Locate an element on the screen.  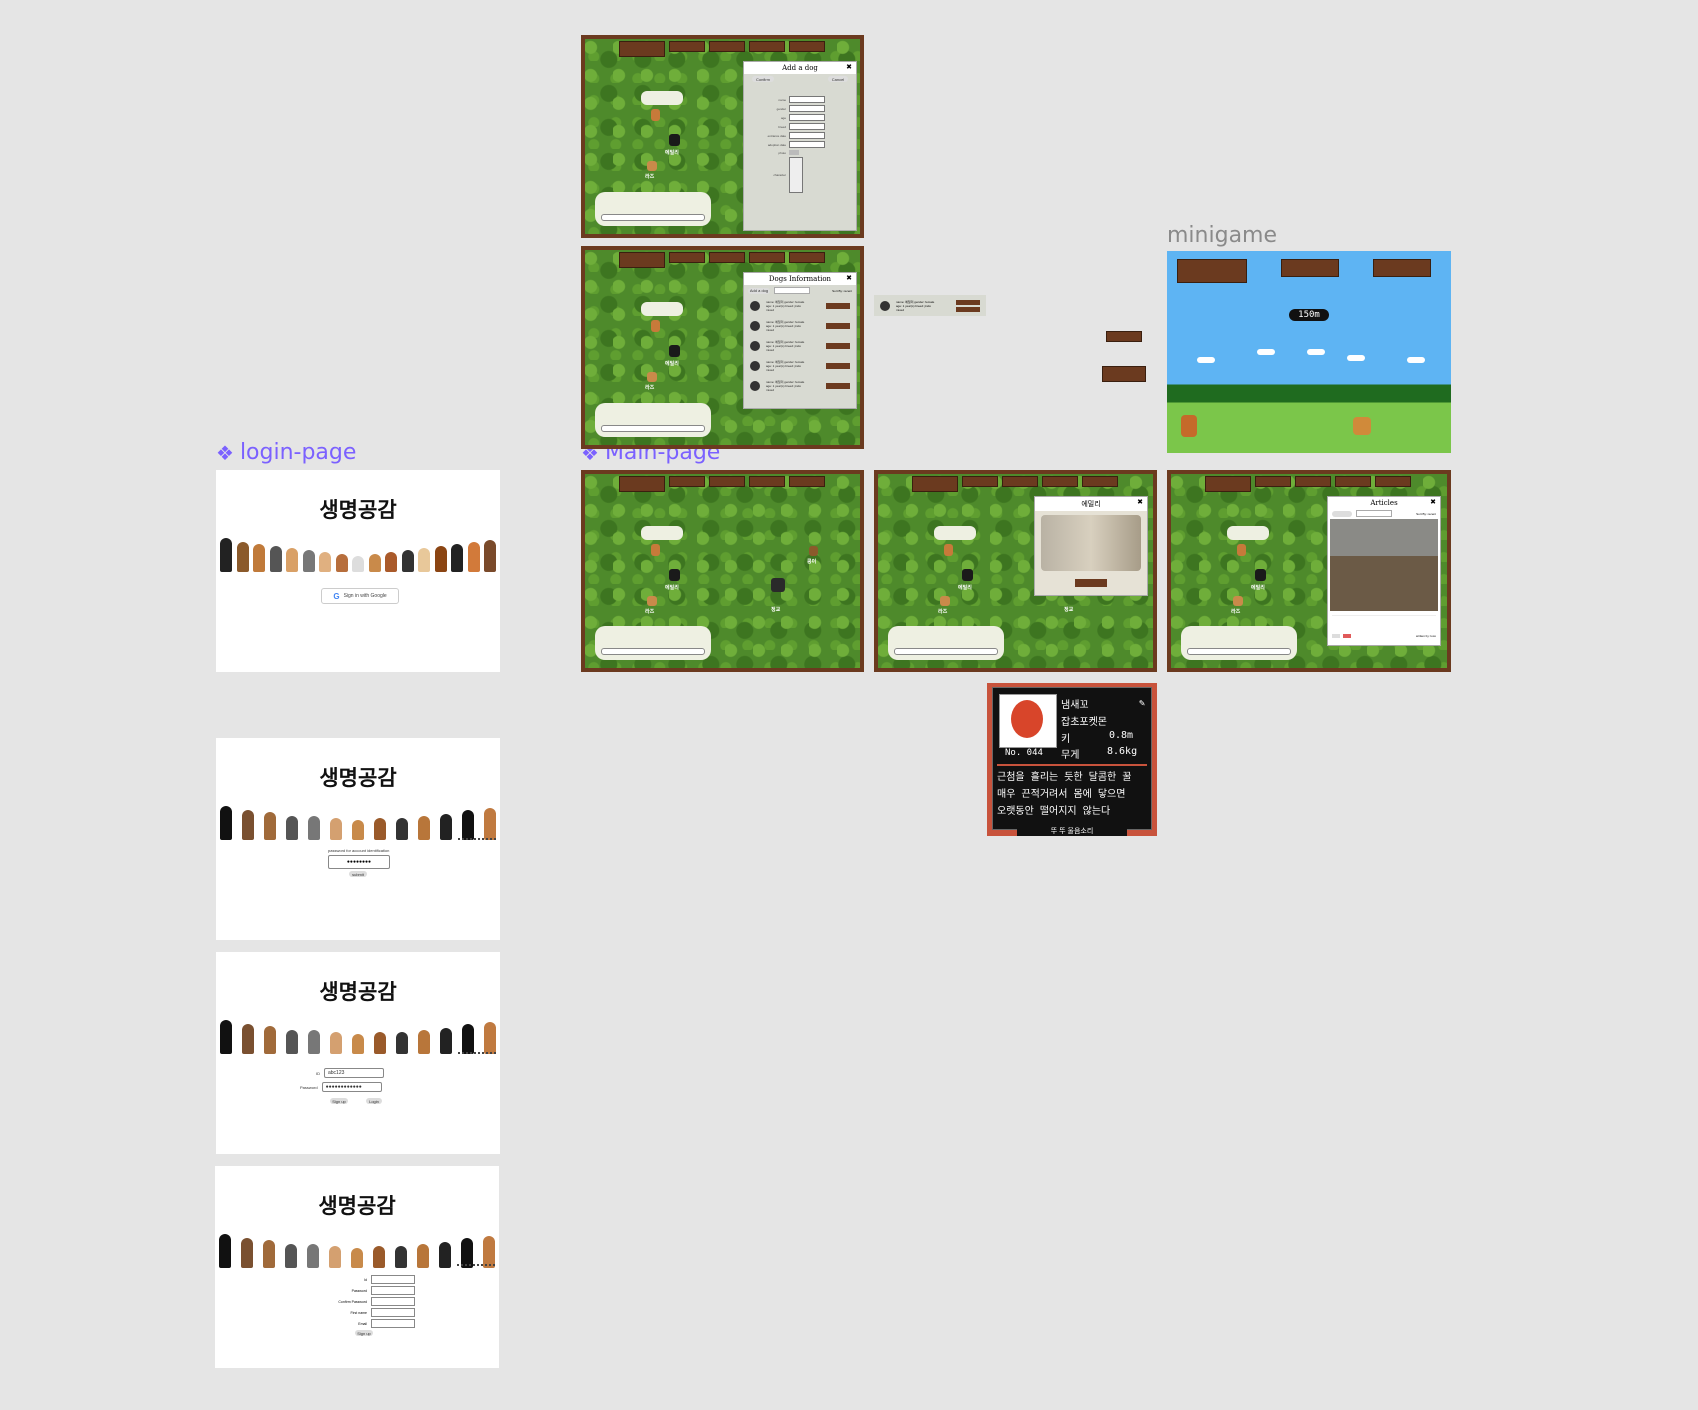
minigame-exit-button is located at coordinates (1402, 268).